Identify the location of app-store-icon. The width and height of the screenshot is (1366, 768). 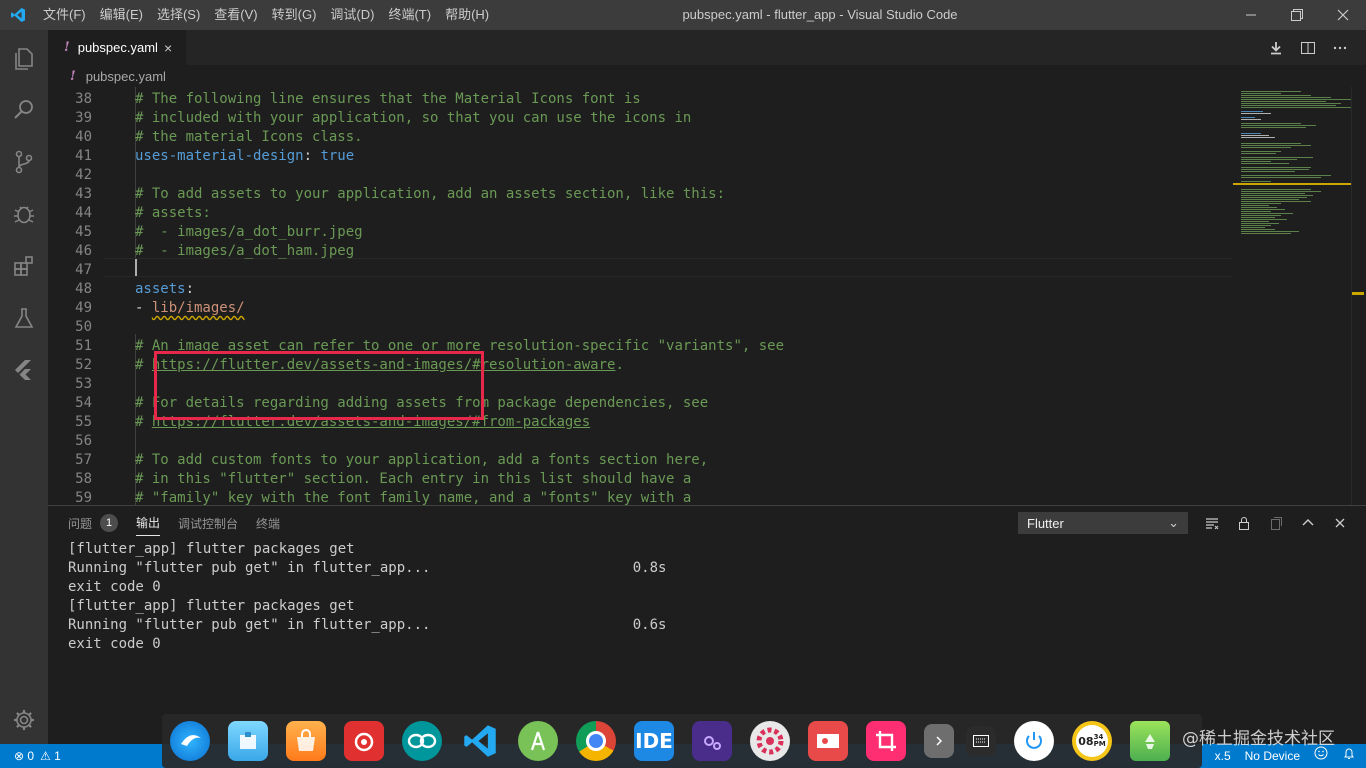
(306, 741).